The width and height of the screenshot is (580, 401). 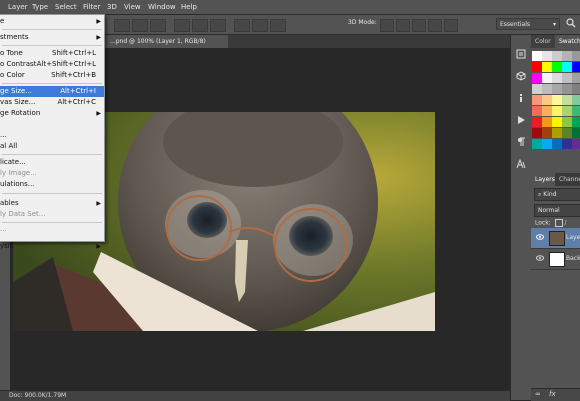 What do you see at coordinates (52, 64) in the screenshot?
I see `menu-item-auto-contrast: o Contrast Alt+Shift+Ctrl+L` at bounding box center [52, 64].